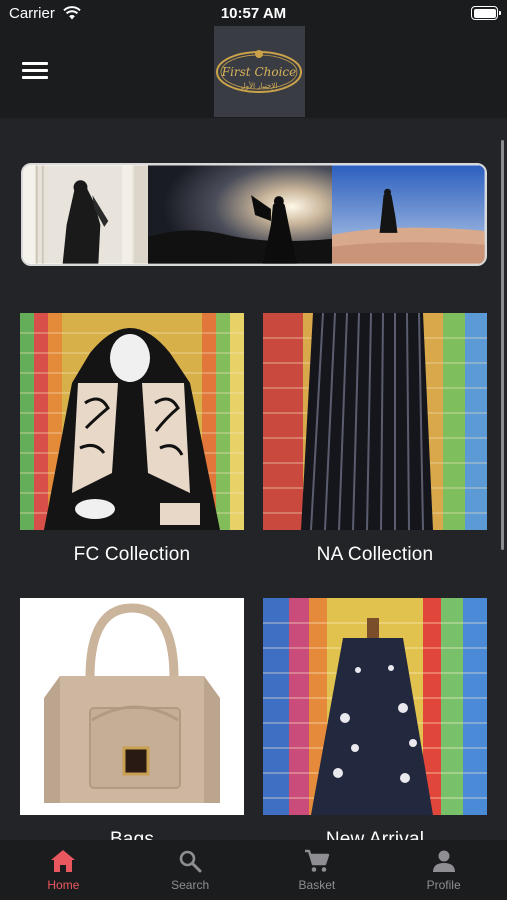 The height and width of the screenshot is (900, 507). I want to click on tab-label: Home, so click(63, 885).